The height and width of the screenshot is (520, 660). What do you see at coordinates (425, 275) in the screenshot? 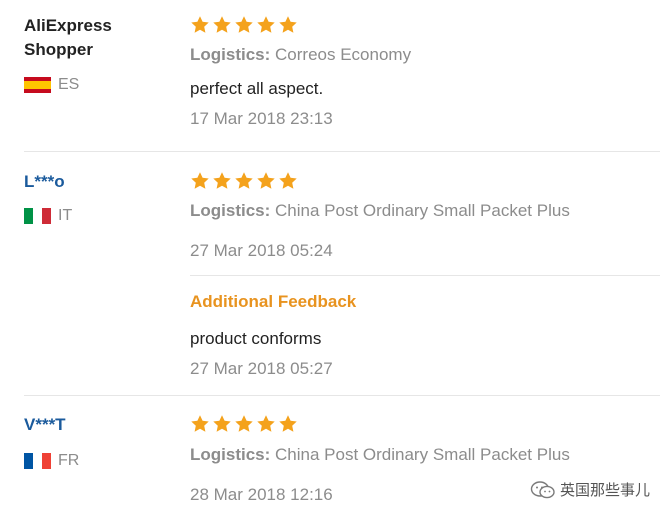
I see `additional-divider` at bounding box center [425, 275].